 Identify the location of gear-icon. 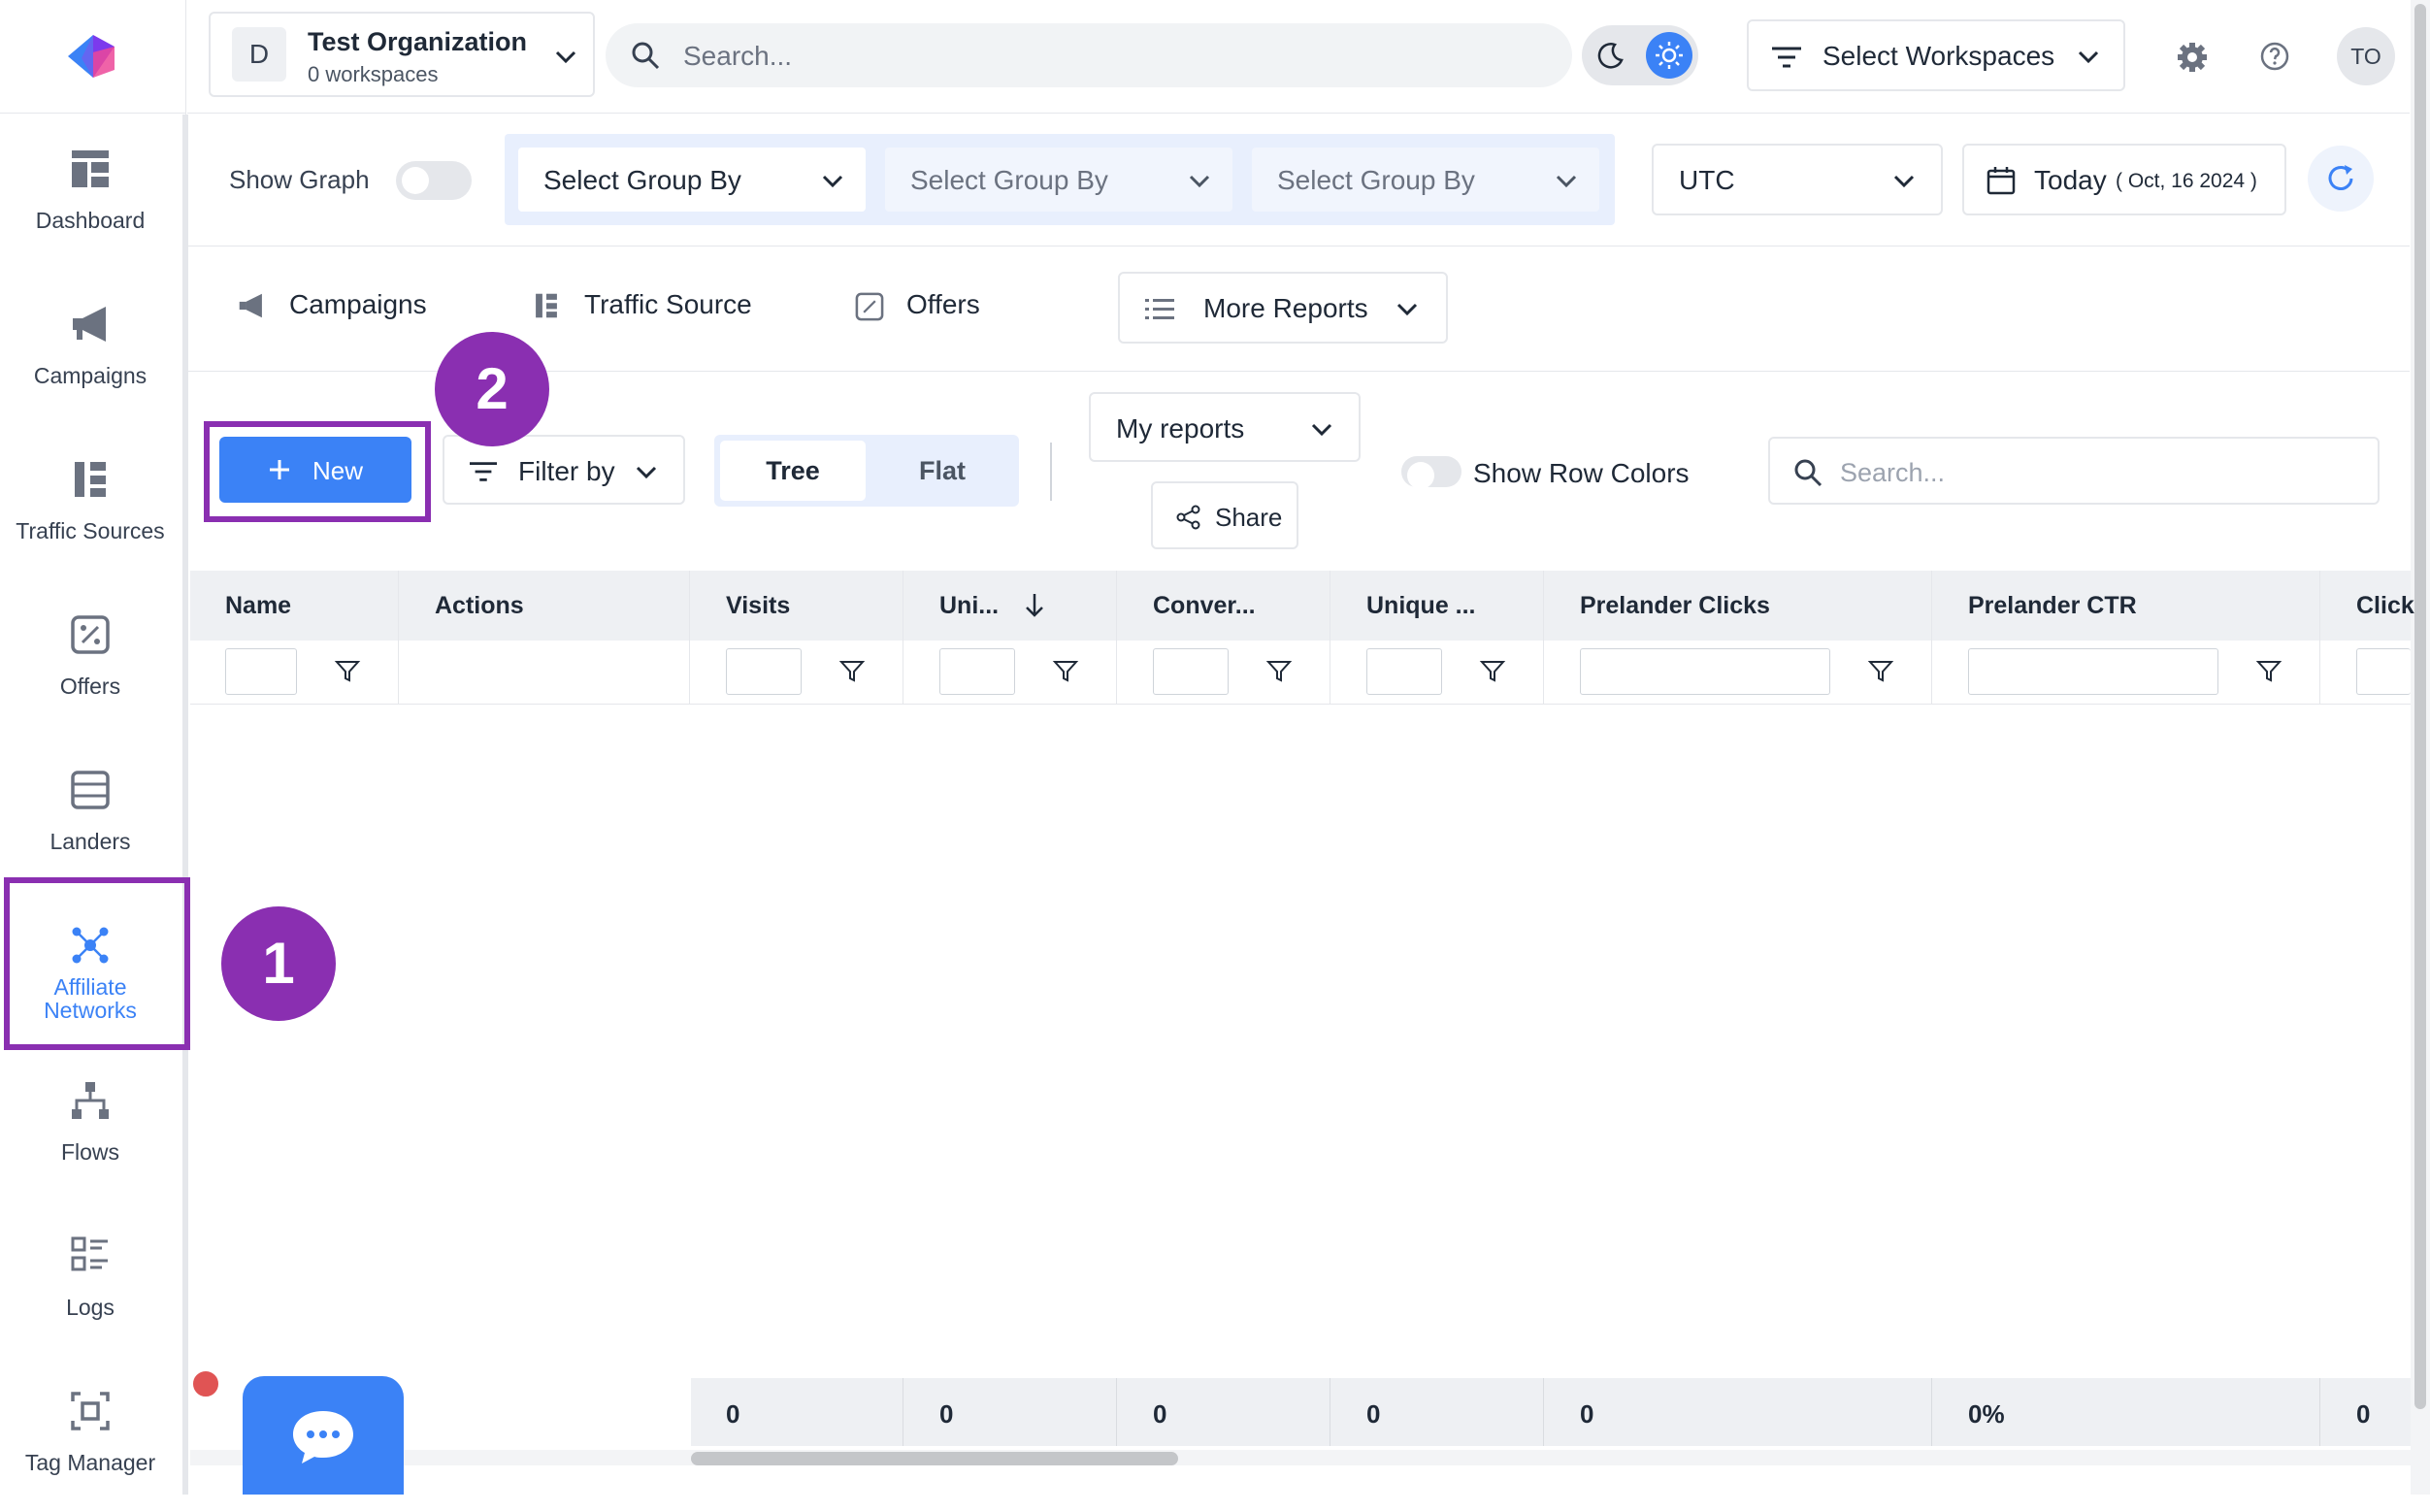
(2193, 57).